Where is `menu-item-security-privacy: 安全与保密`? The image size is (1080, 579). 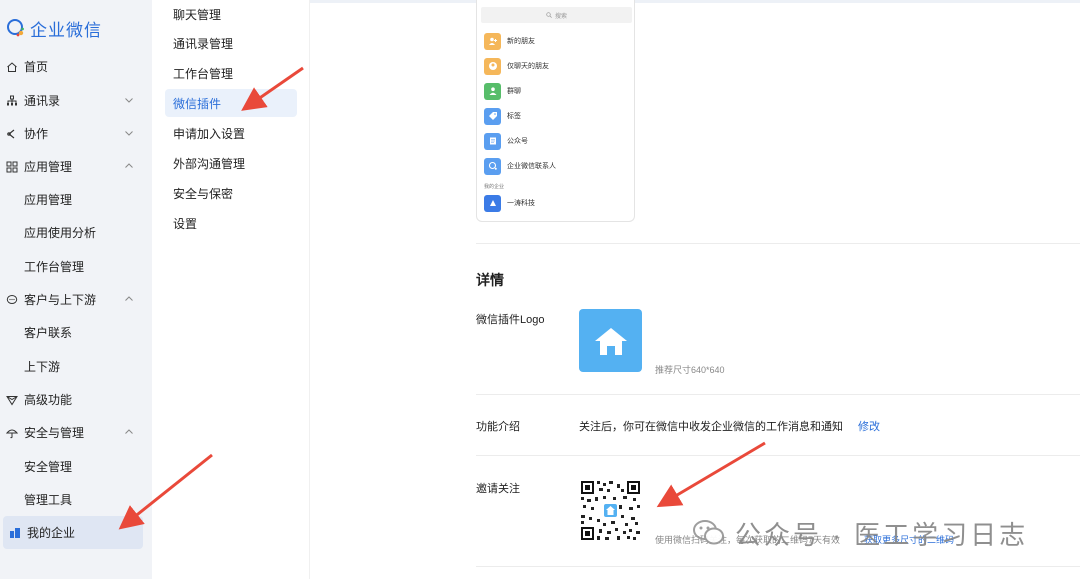
menu-item-security-privacy: 安全与保密 is located at coordinates (231, 193).